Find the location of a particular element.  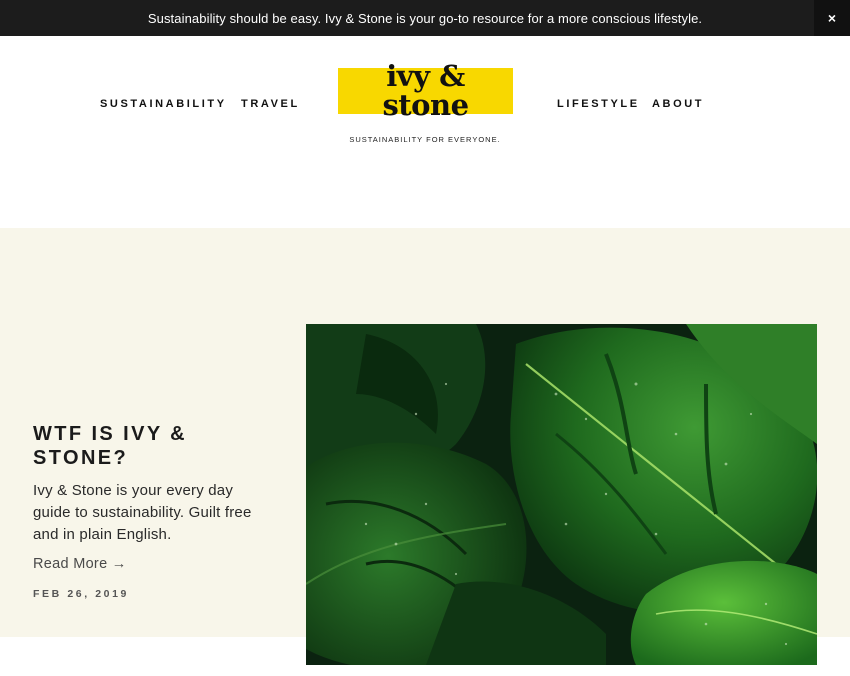

site-tagline: SUSTAINABILITY FOR EVERYONE. is located at coordinates (425, 139).